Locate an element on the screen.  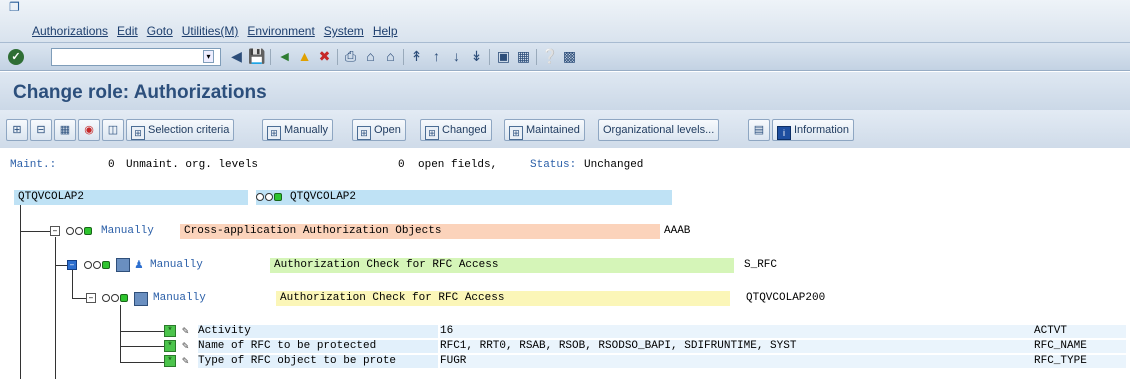
previous-page-icon: ↑ is located at coordinates (436, 56).